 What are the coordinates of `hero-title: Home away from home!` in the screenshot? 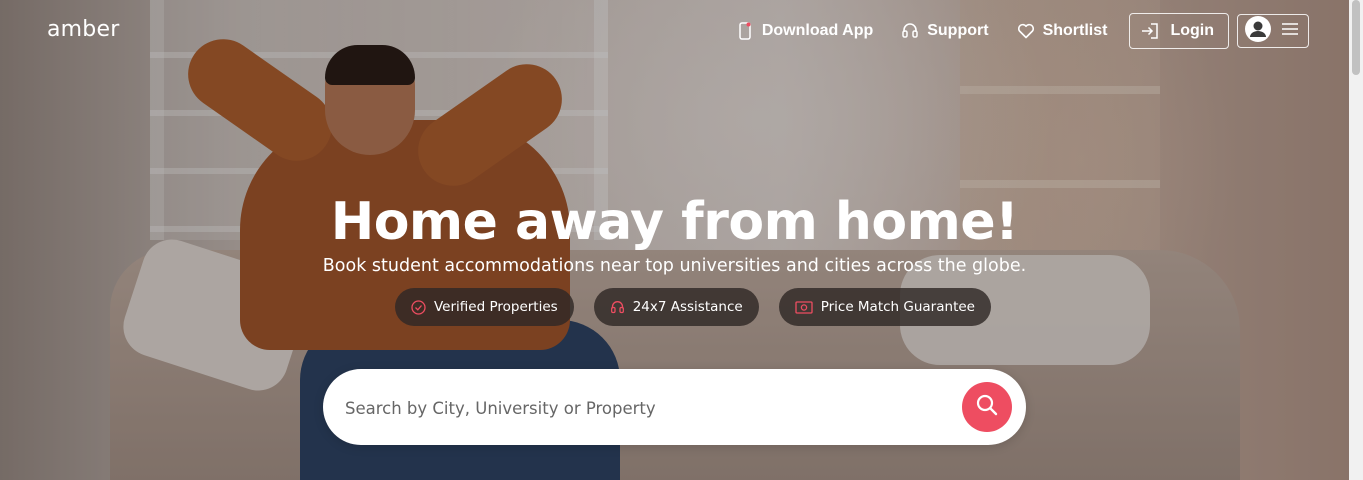 It's located at (674, 222).